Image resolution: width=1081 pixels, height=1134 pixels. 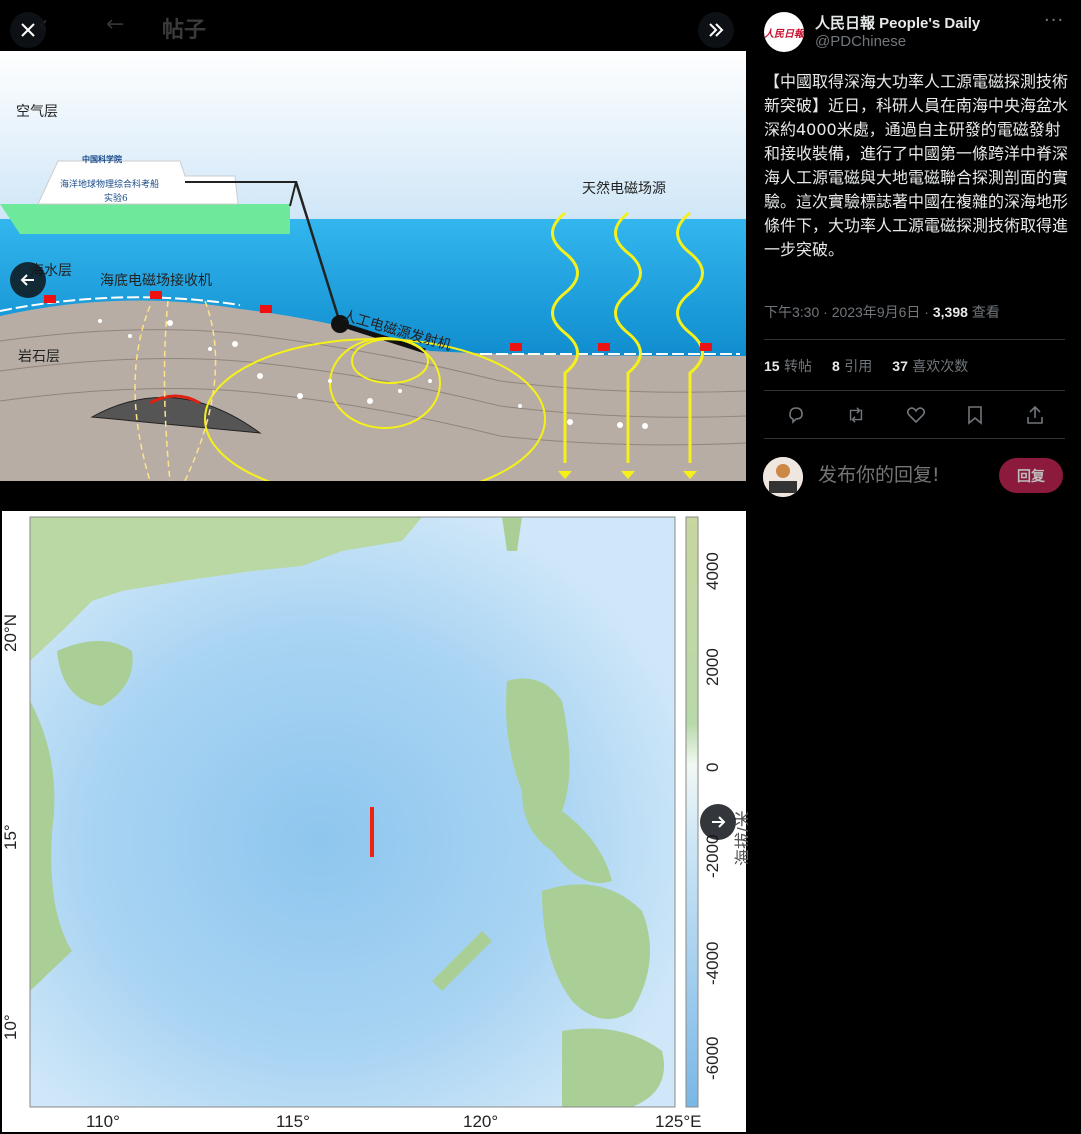 I want to click on ship-label-line2: 实验6, so click(x=116, y=199).